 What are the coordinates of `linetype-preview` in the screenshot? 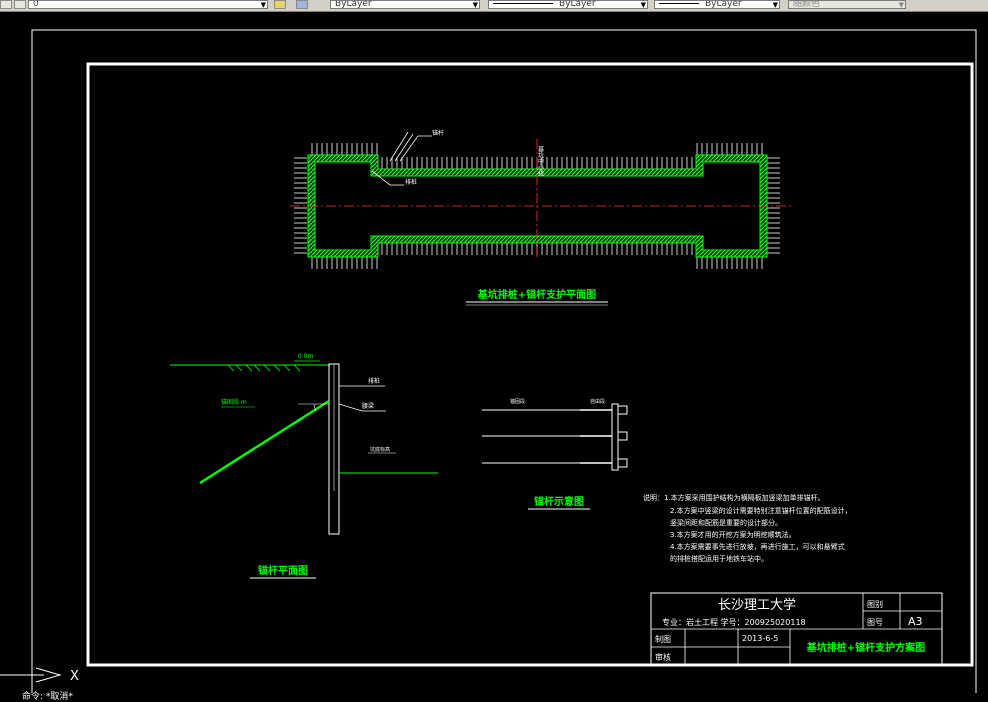 It's located at (523, 3).